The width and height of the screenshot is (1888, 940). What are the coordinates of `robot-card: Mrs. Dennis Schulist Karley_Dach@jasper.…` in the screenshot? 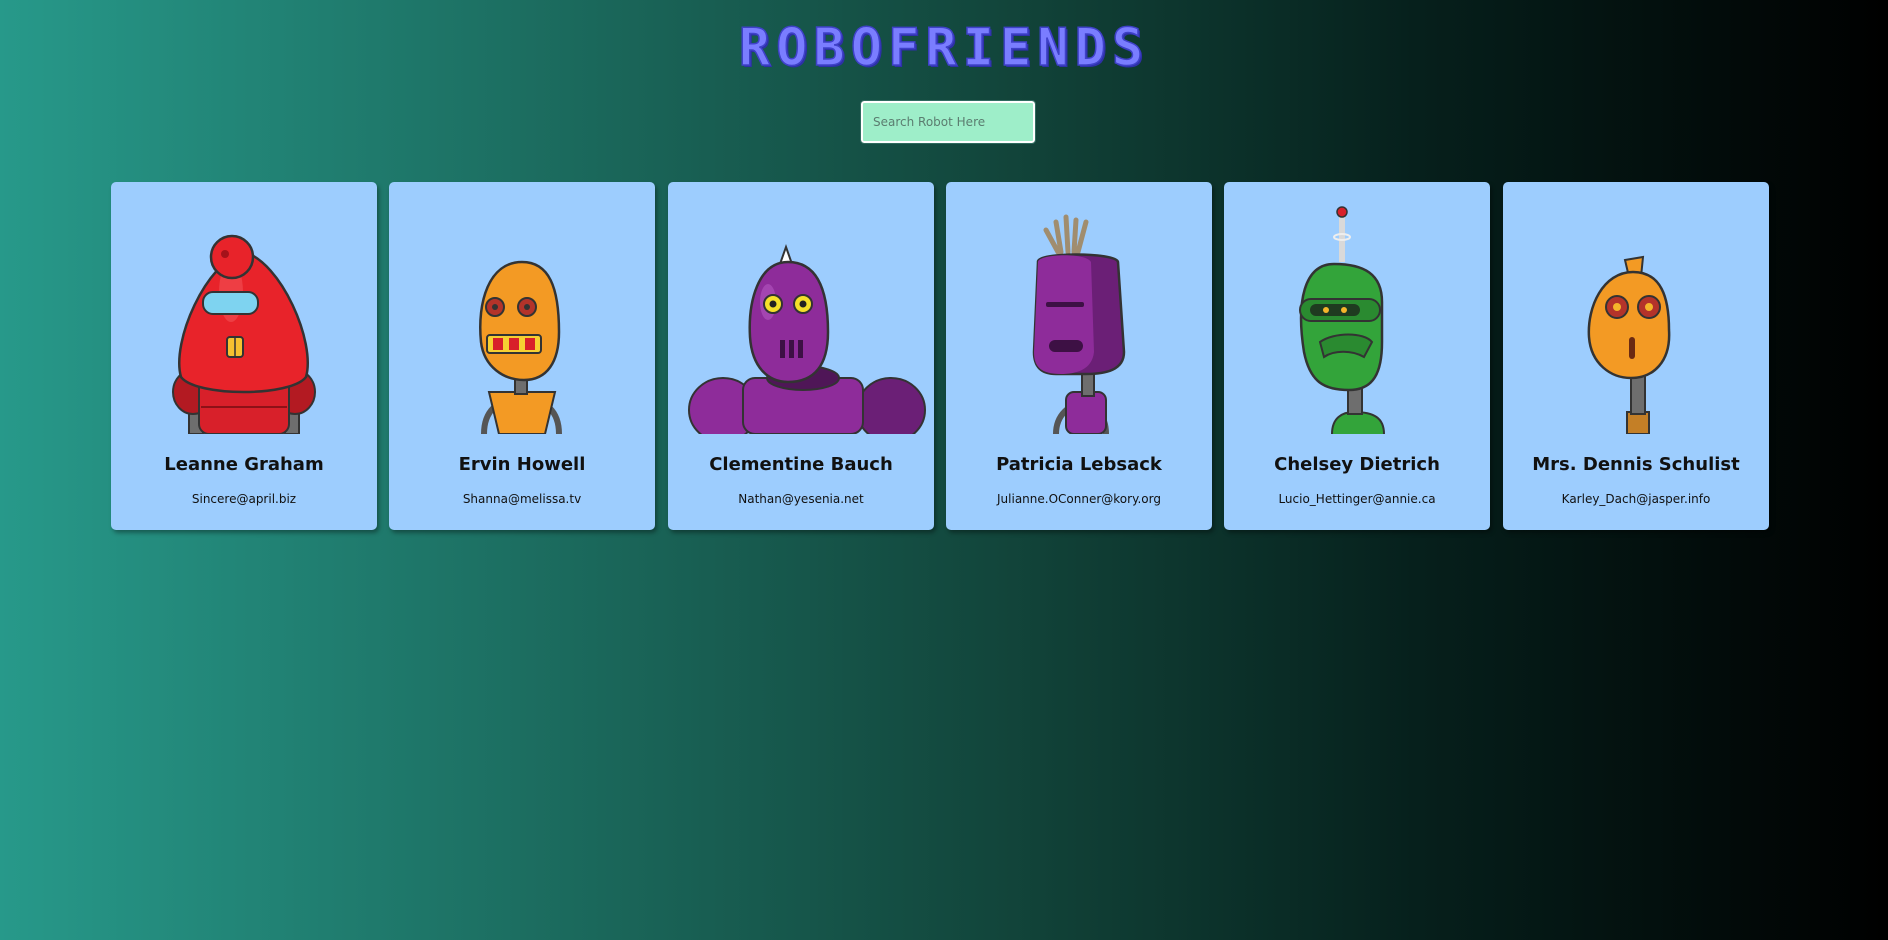 It's located at (1636, 356).